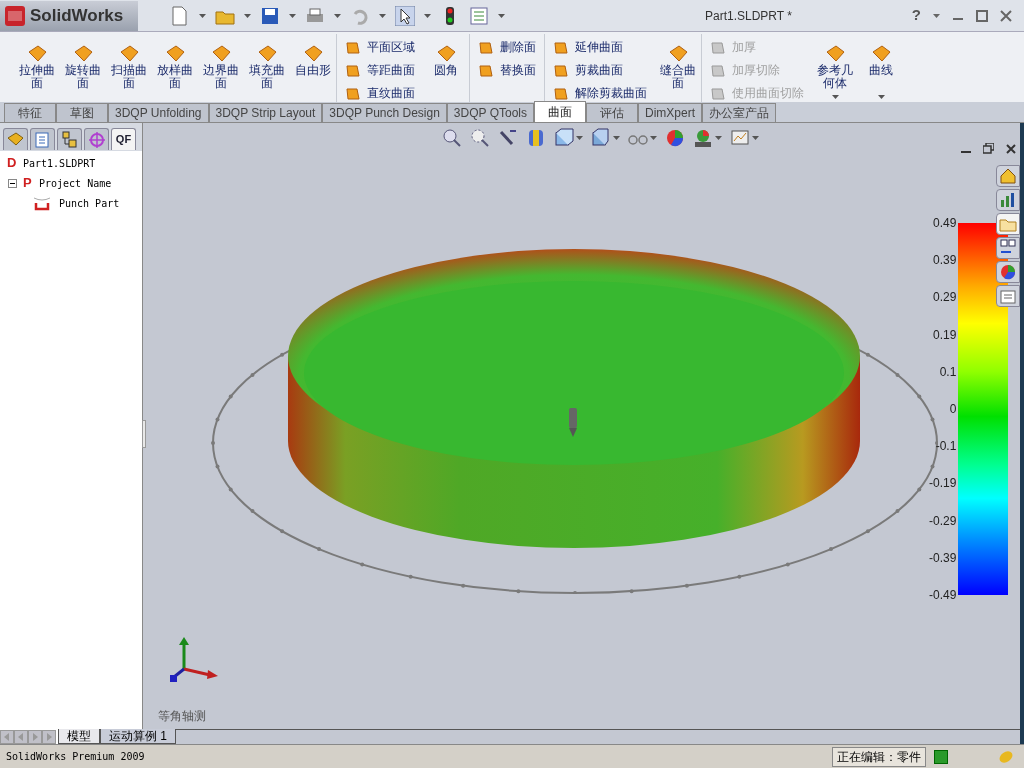 Image resolution: width=1024 pixels, height=768 pixels. I want to click on save-icon, so click(270, 15).